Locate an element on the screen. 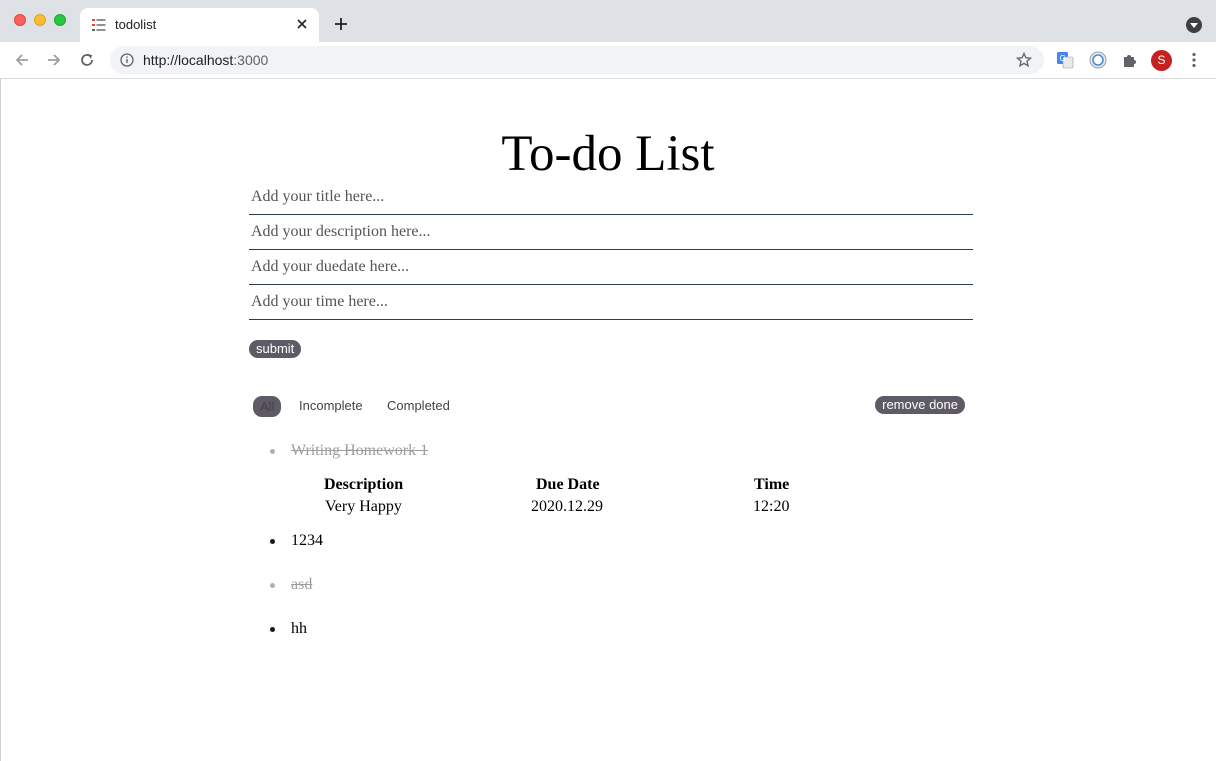  back-arrow-icon is located at coordinates (22, 60).